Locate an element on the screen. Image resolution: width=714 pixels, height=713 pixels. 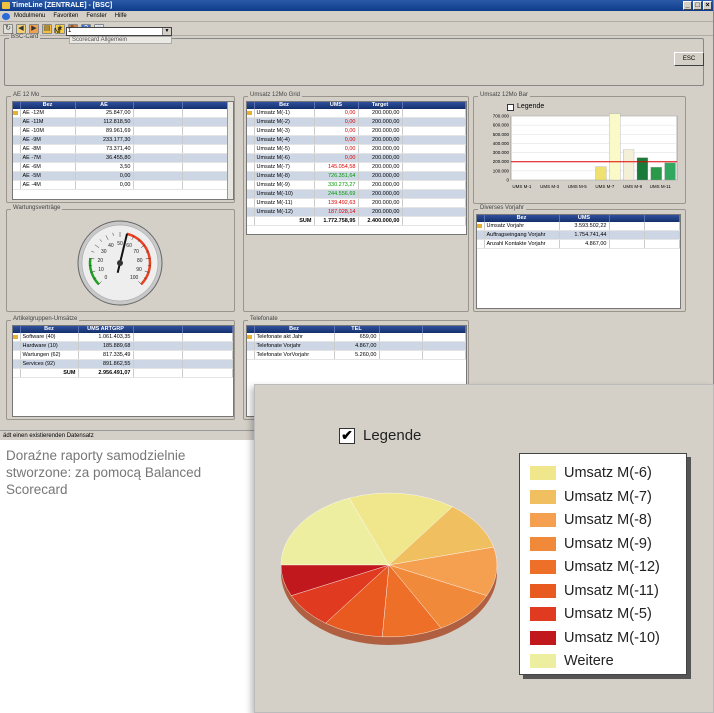
table-row: AE -9M 233.177,30 is located at coordinates (123, 140).